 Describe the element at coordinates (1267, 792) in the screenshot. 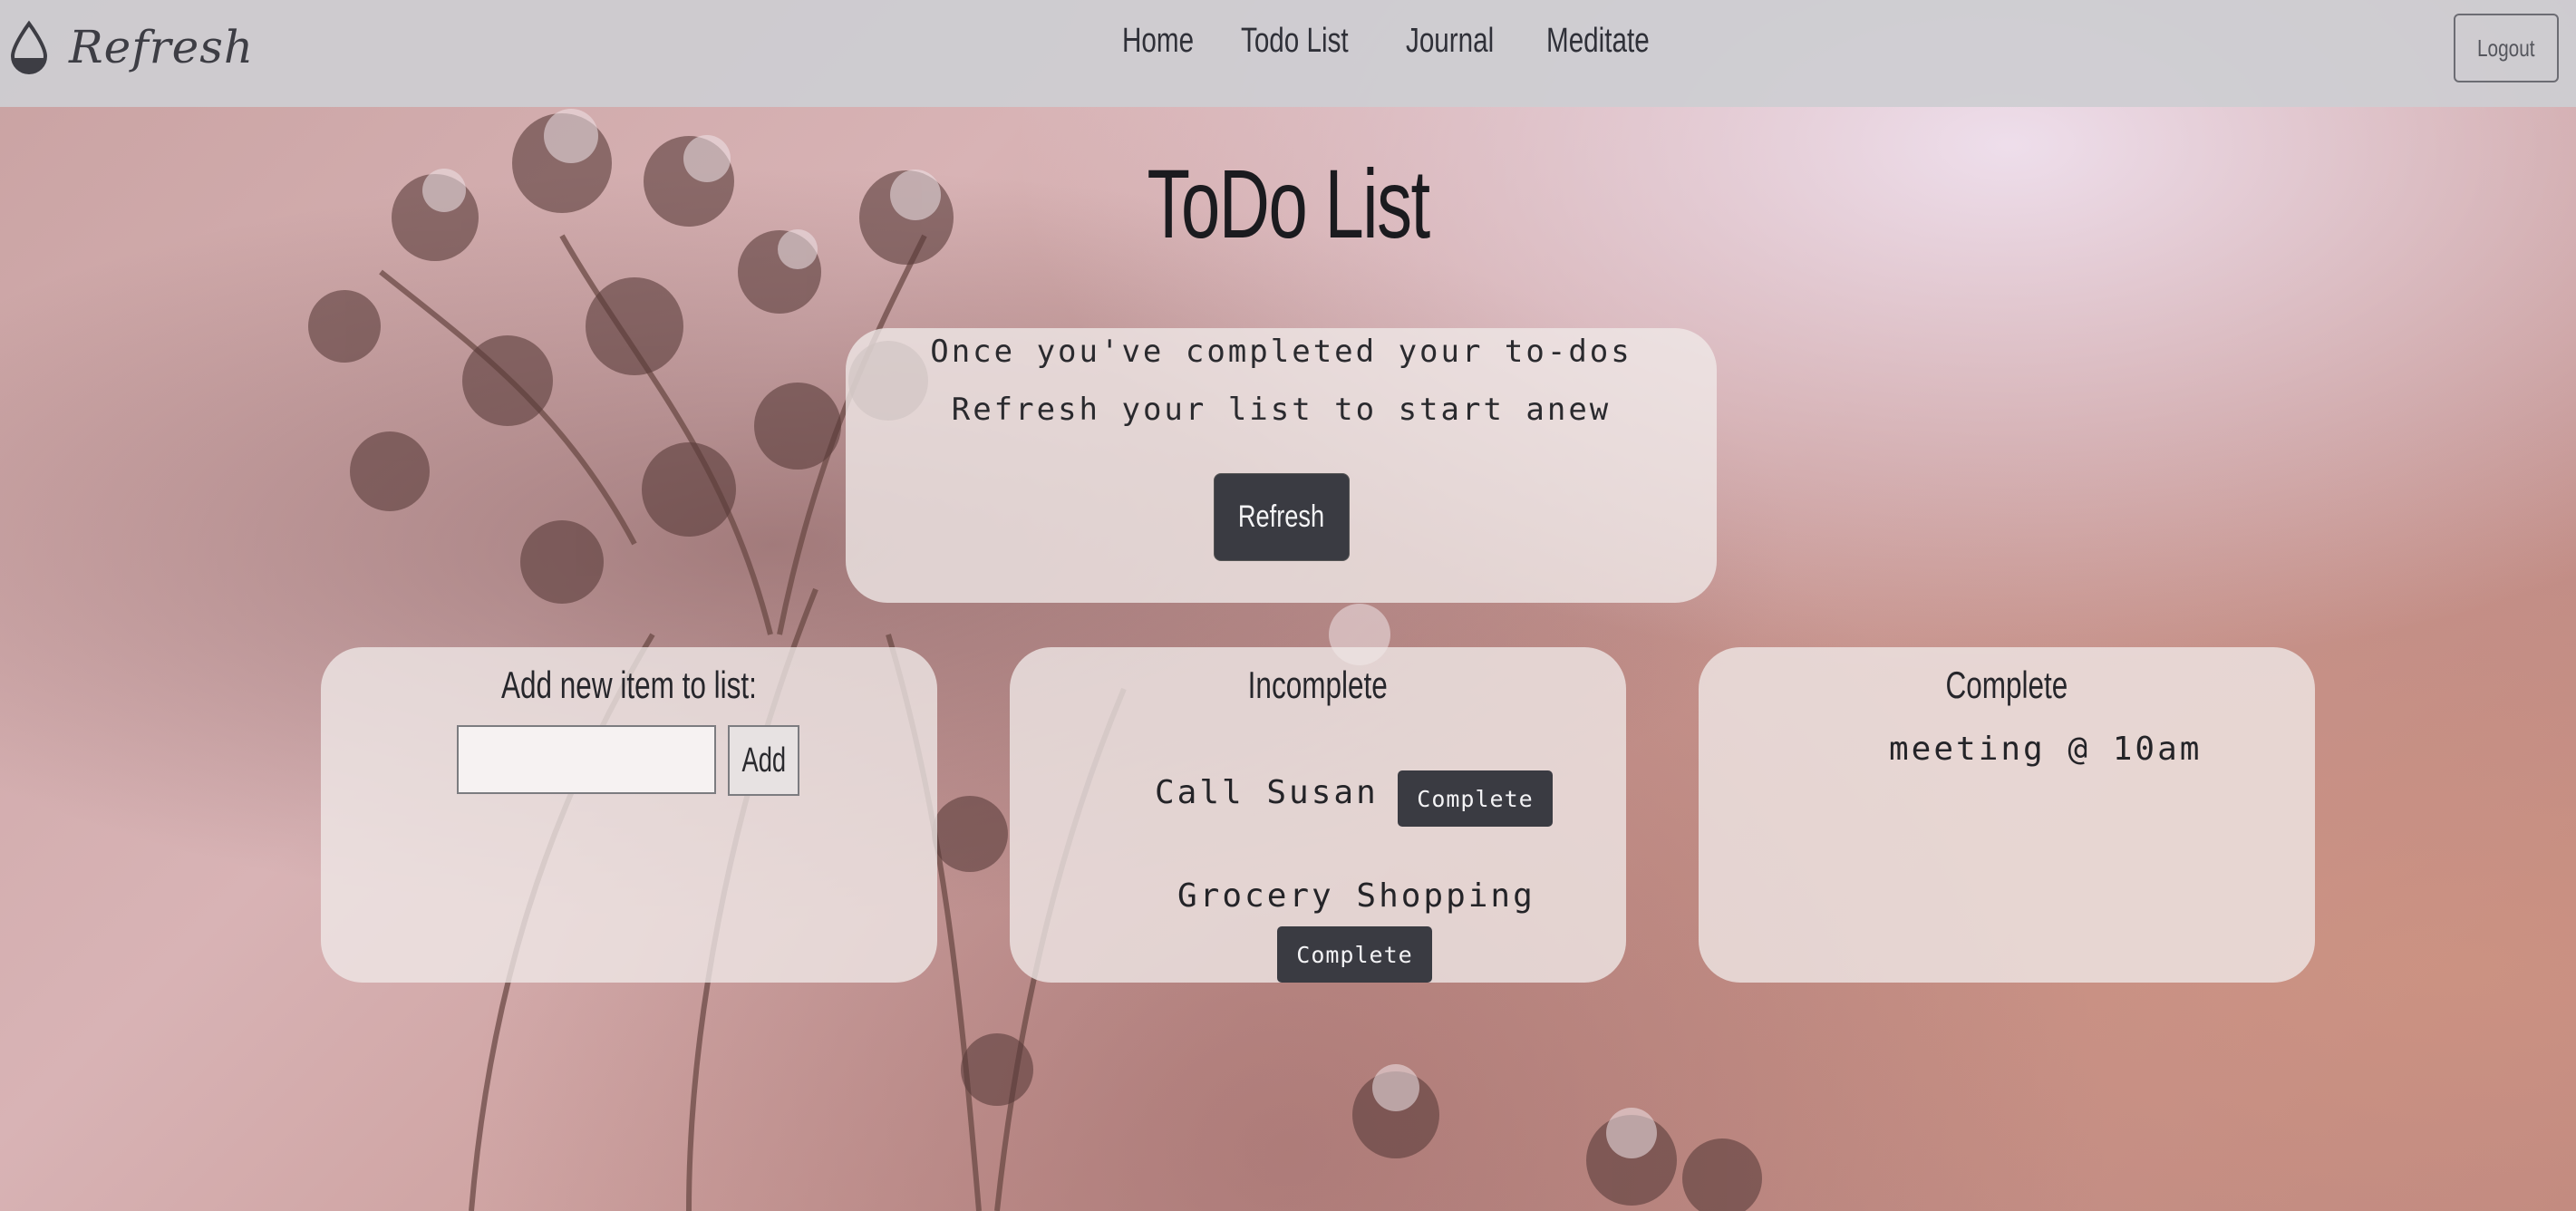

I see `incomplete-item-text: Call Susan` at that location.